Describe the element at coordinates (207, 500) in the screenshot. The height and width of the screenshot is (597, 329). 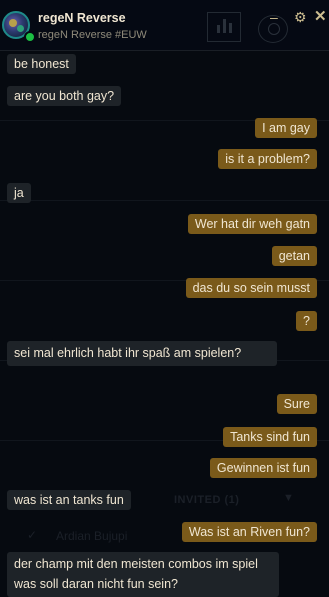
I see `invited-section-label: INVITED (1)` at that location.